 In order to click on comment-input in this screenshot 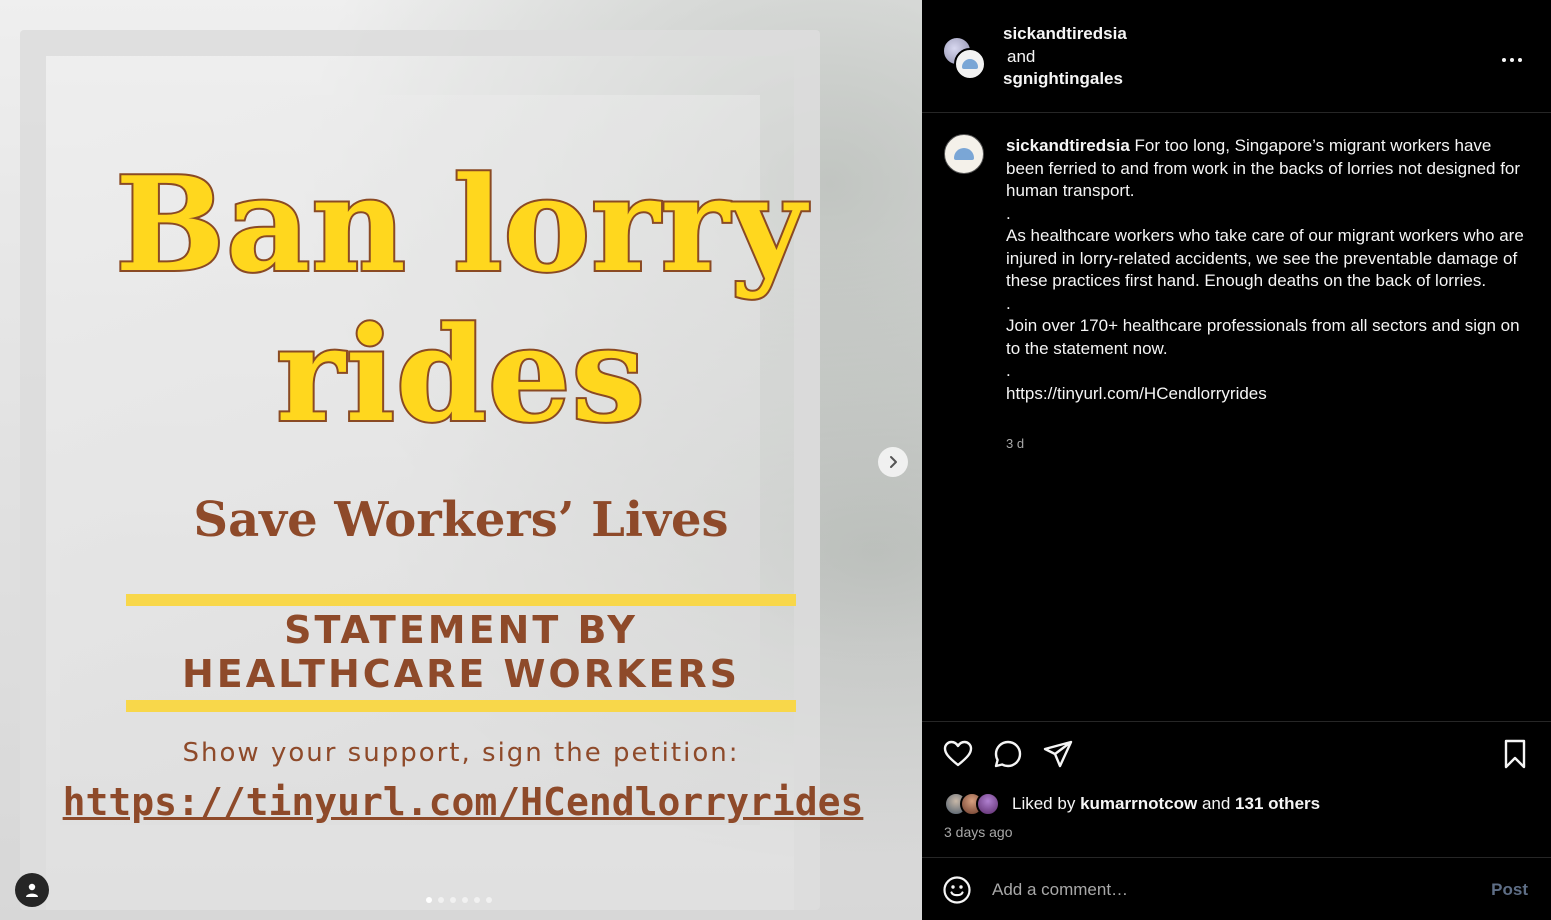, I will do `click(1232, 890)`.